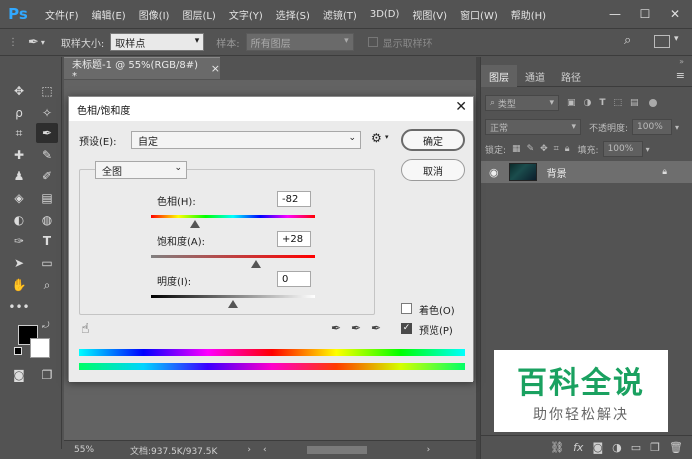 This screenshot has width=692, height=459. What do you see at coordinates (588, 103) in the screenshot?
I see `filter-adjustment-icon: ◑` at bounding box center [588, 103].